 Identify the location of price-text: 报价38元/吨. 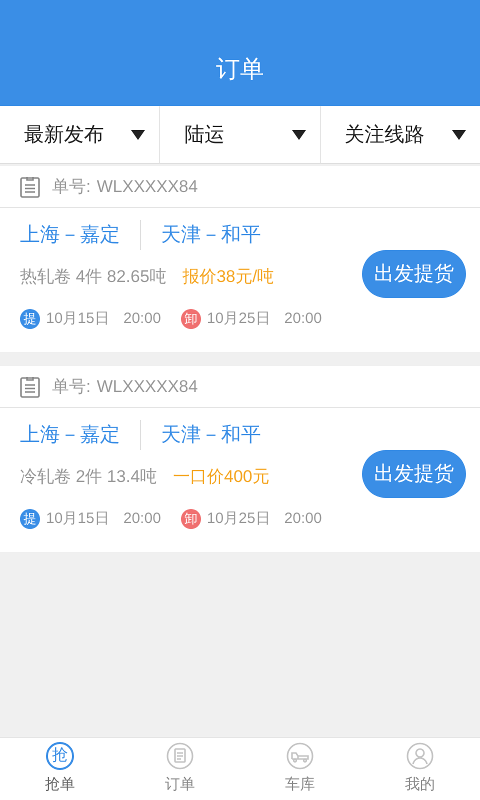
(228, 277).